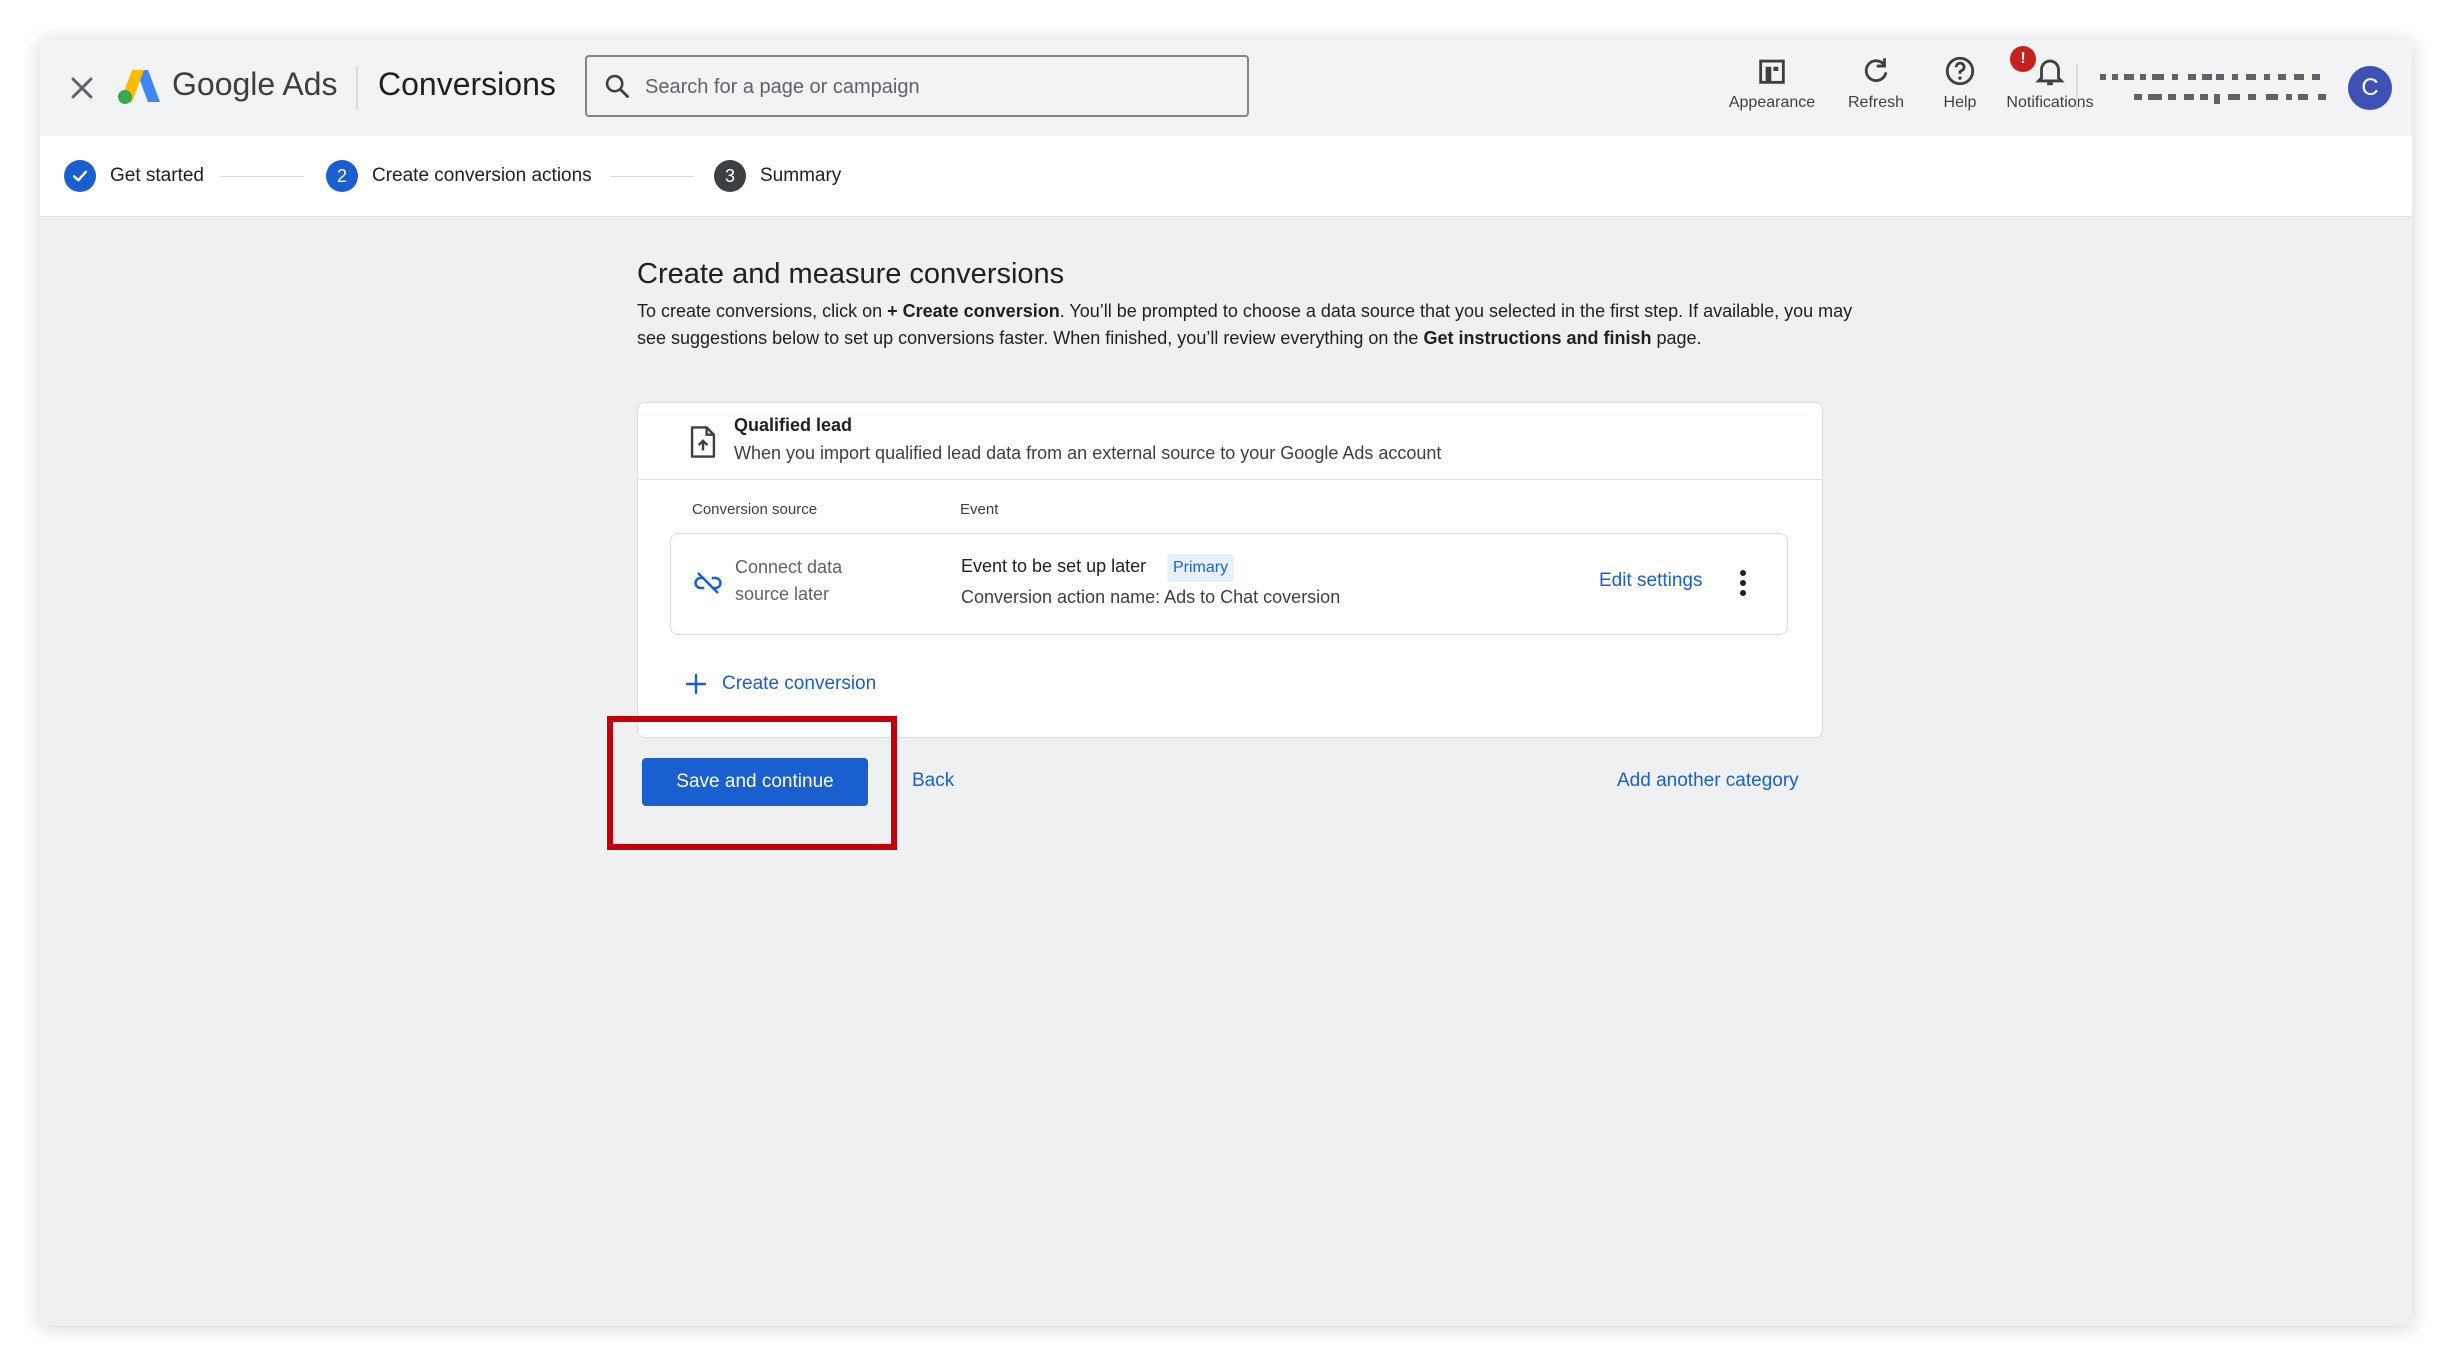 The width and height of the screenshot is (2452, 1366). I want to click on link-off-icon, so click(708, 583).